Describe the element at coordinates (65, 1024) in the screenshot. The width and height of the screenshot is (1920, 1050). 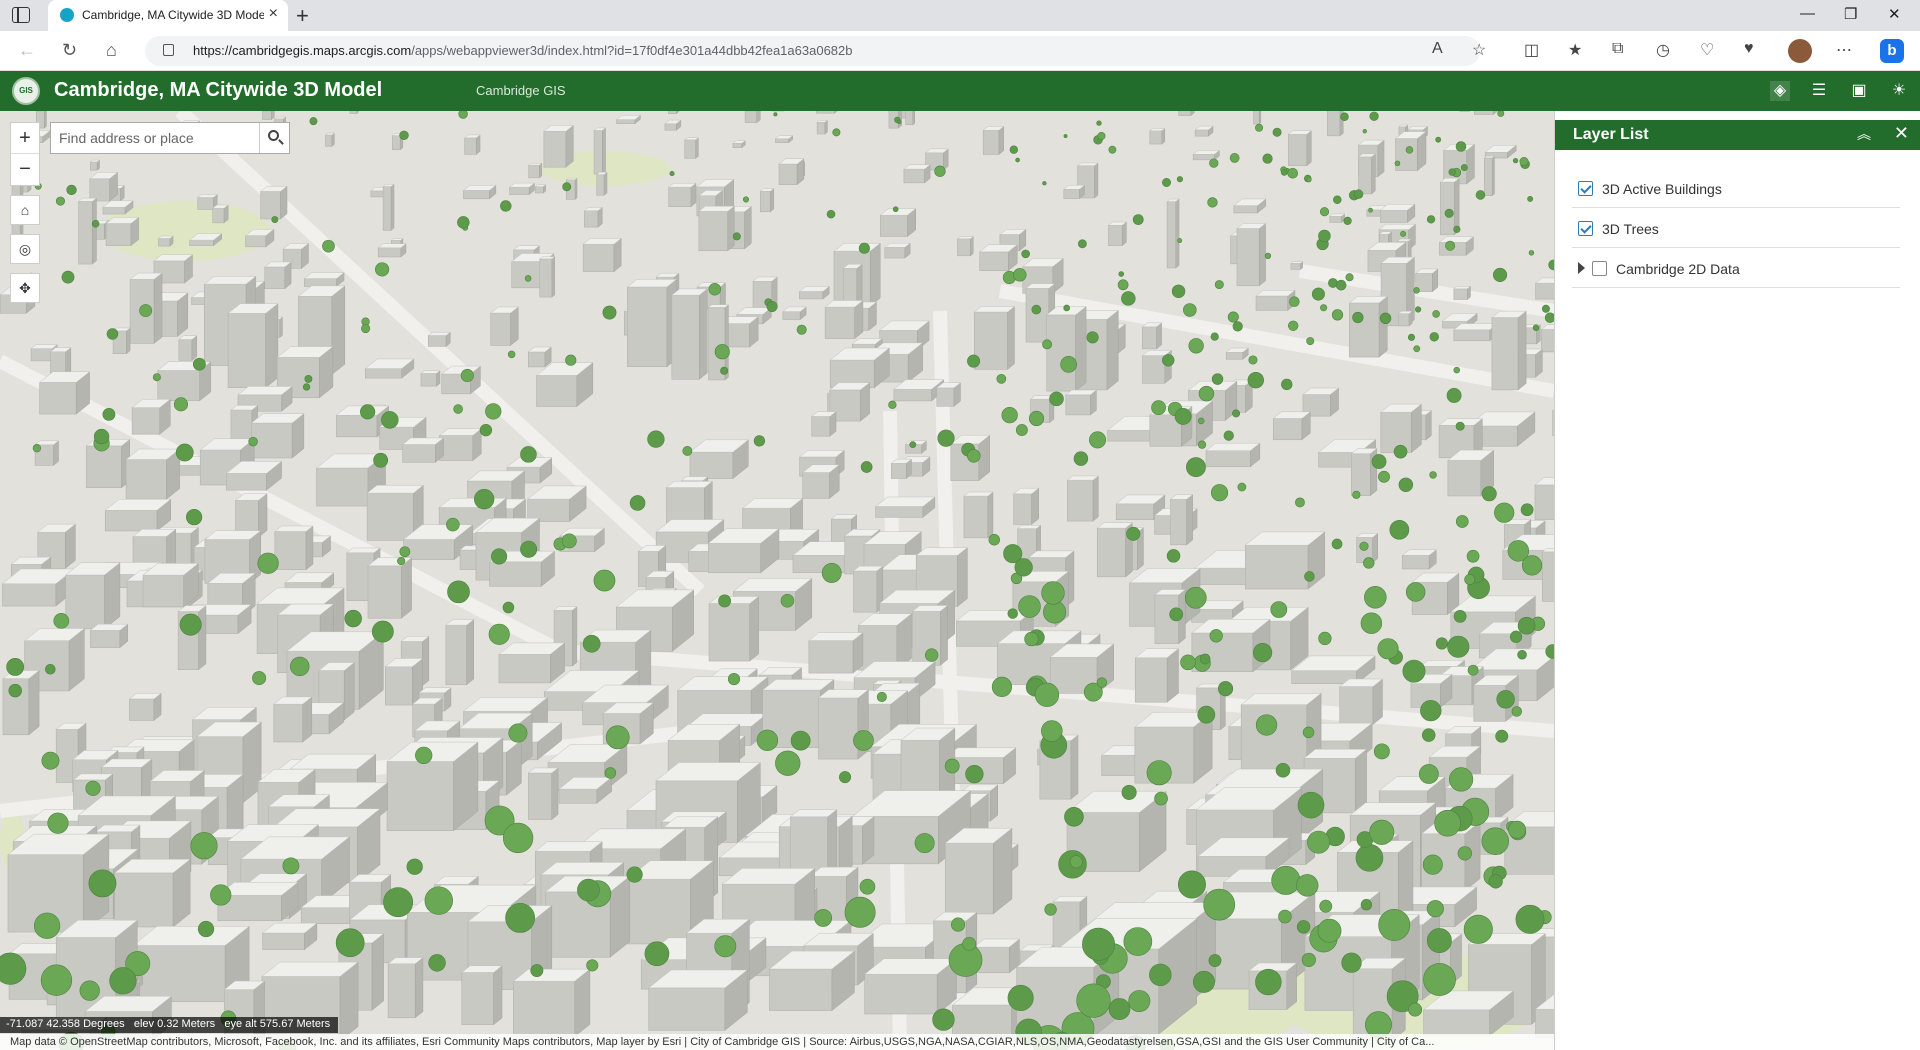
I see `coords-text: -71.087 42.358 Degrees` at that location.